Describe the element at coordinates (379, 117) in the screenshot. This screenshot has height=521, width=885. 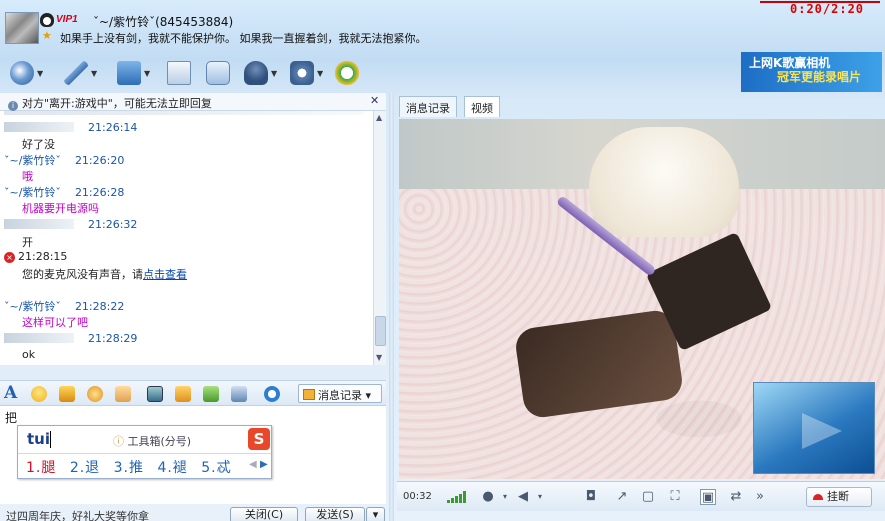
I see `scroll-up-icon: ▲` at that location.